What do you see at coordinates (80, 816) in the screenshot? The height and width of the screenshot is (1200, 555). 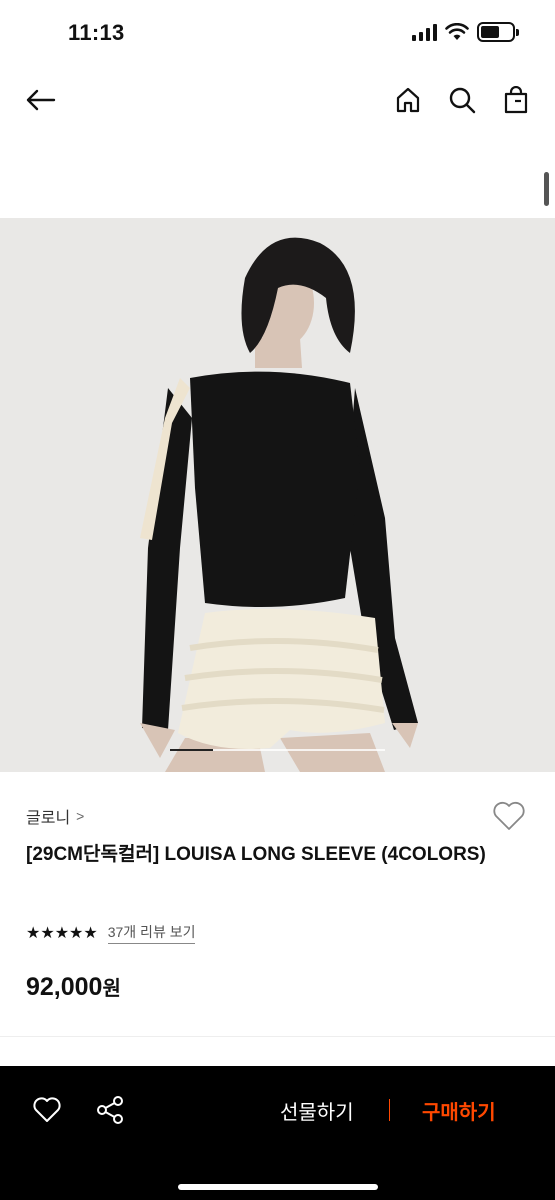 I see `chevron-right-icon: >` at bounding box center [80, 816].